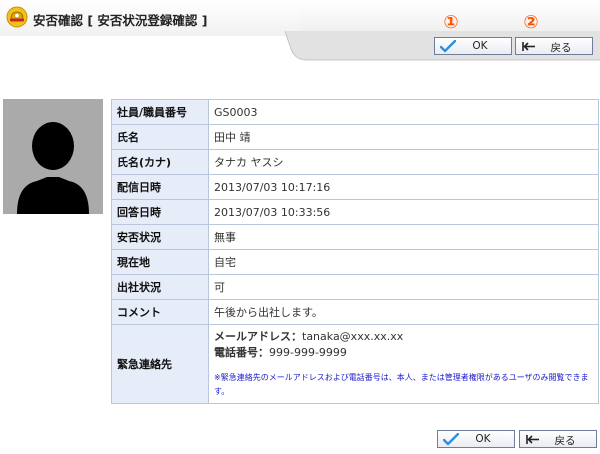  What do you see at coordinates (403, 262) in the screenshot?
I see `row-value: 自宅` at bounding box center [403, 262].